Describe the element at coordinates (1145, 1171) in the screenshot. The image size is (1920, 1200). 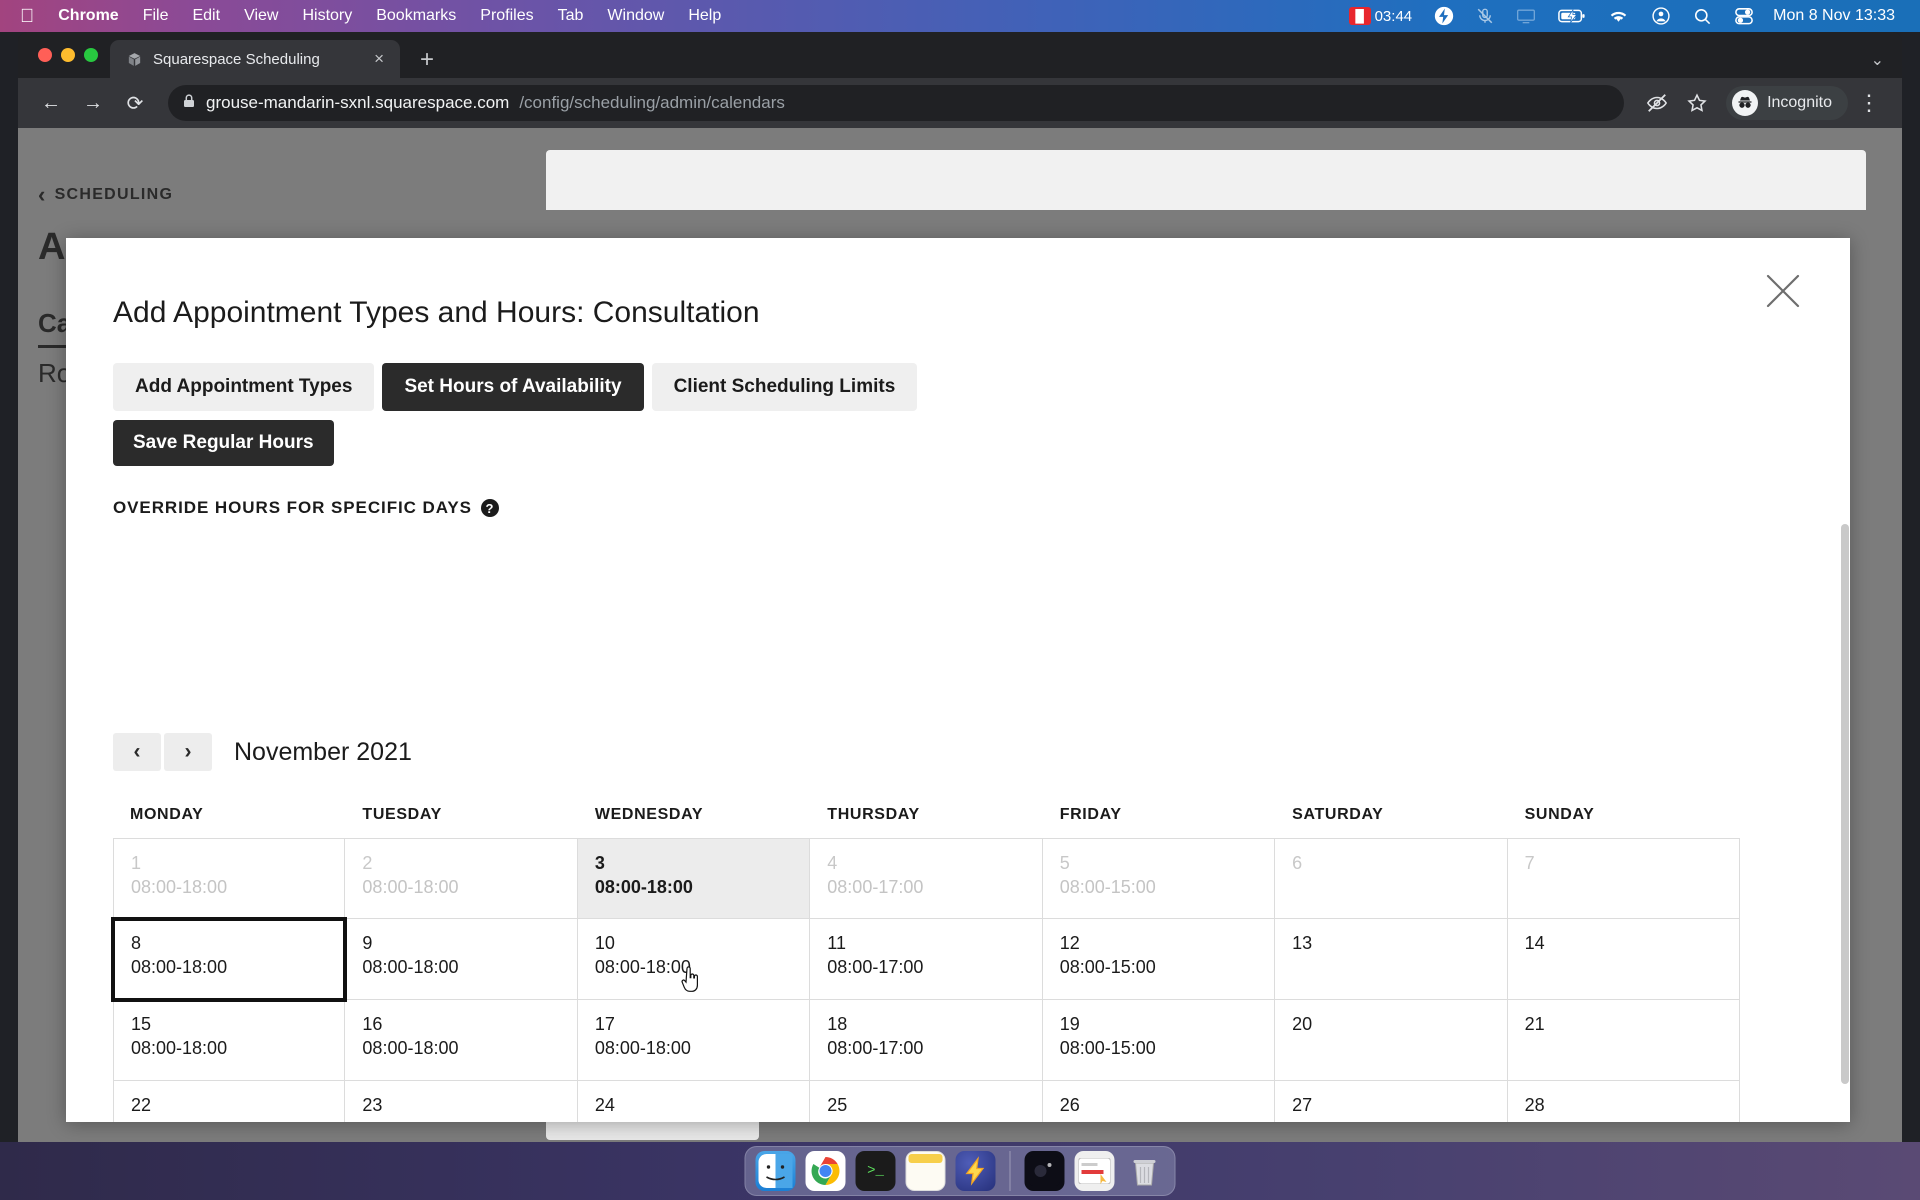
I see `trash-icon` at that location.